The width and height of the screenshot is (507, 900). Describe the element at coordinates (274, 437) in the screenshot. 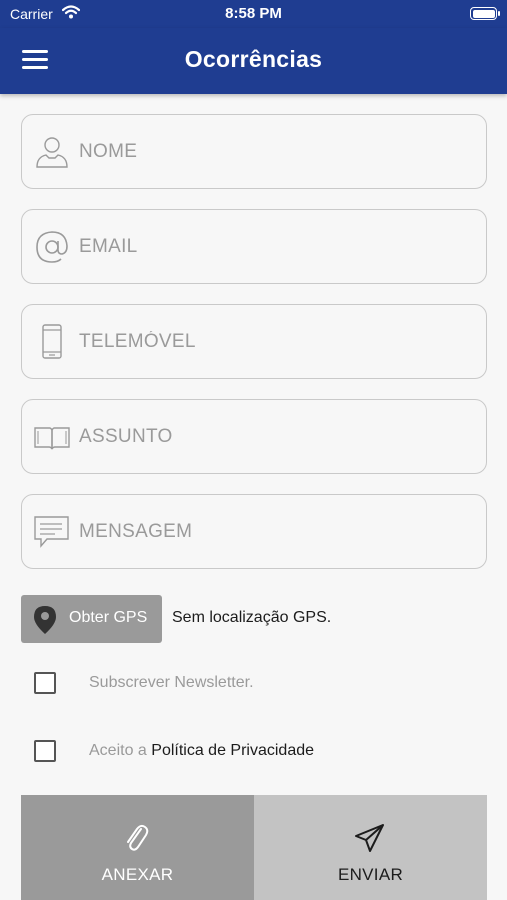

I see `subject-input` at that location.